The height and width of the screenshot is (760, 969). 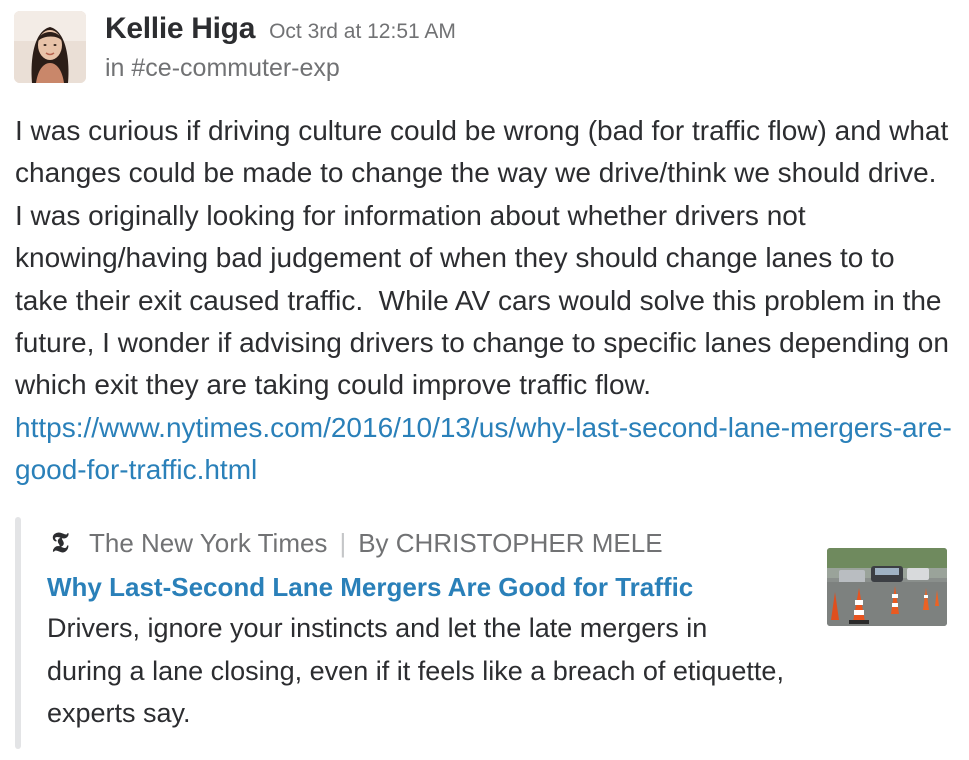 What do you see at coordinates (362, 32) in the screenshot?
I see `message-timestamp: Oct 3rd at 12:51 AM` at bounding box center [362, 32].